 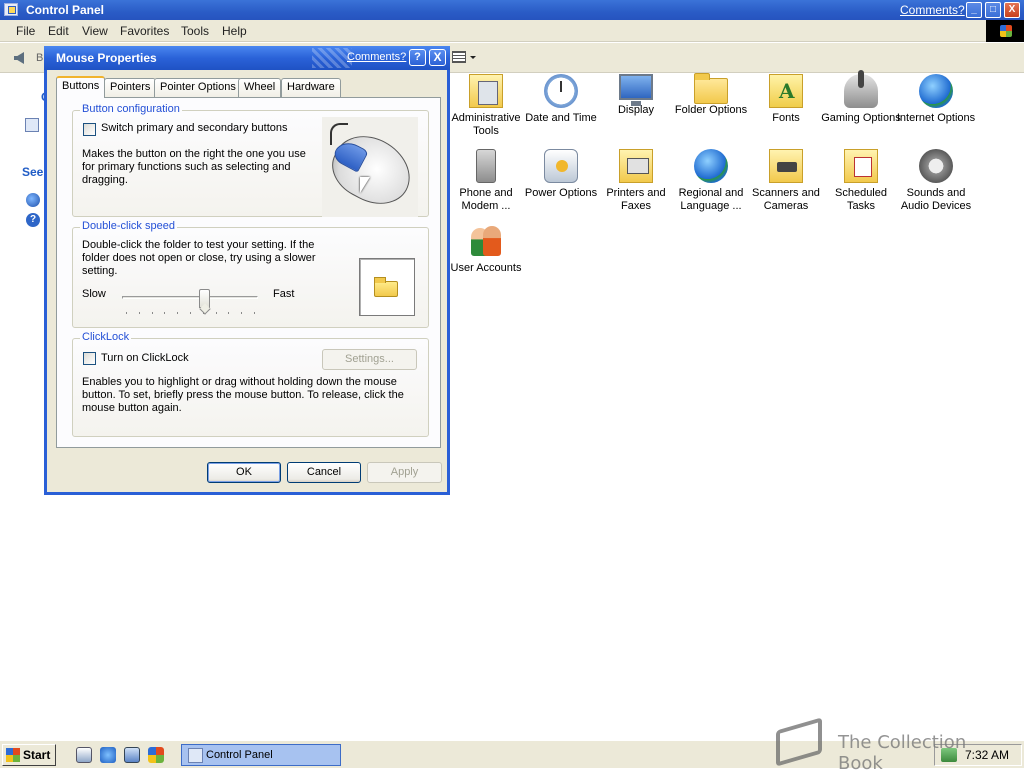 I want to click on control-panel-item: User Accounts, so click(x=486, y=249).